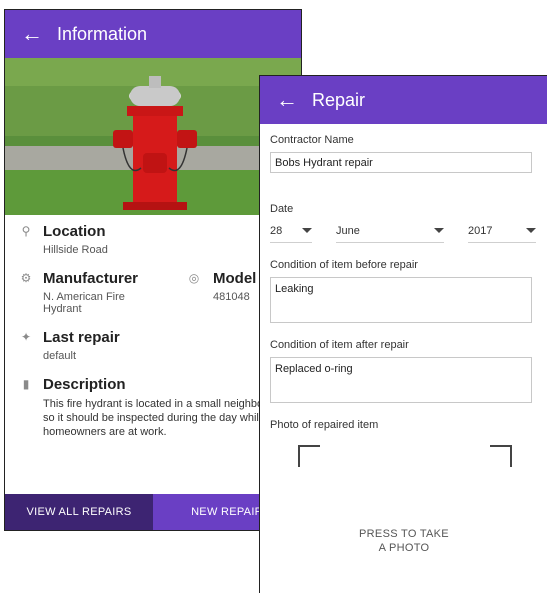  I want to click on repair-app-bar: ← Repair, so click(403, 100).